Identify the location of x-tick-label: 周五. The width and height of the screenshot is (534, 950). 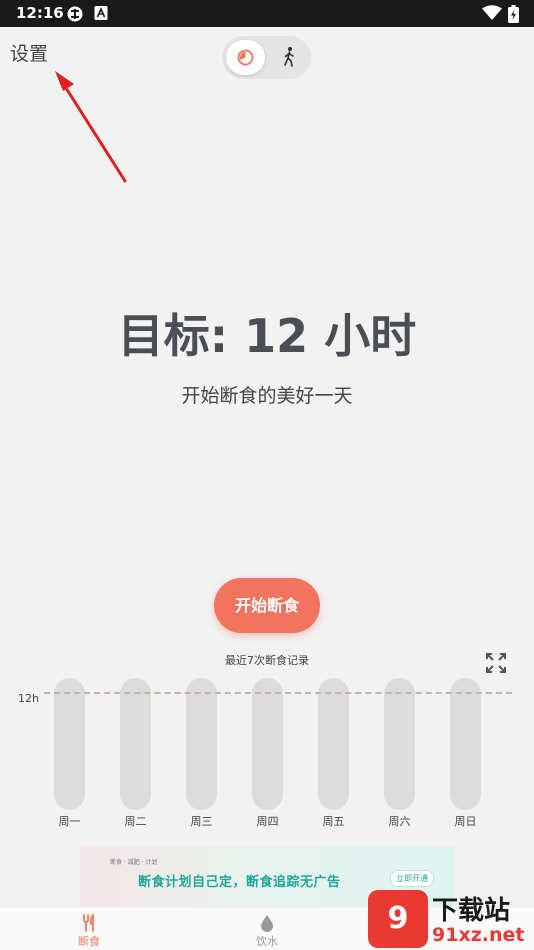
(333, 821).